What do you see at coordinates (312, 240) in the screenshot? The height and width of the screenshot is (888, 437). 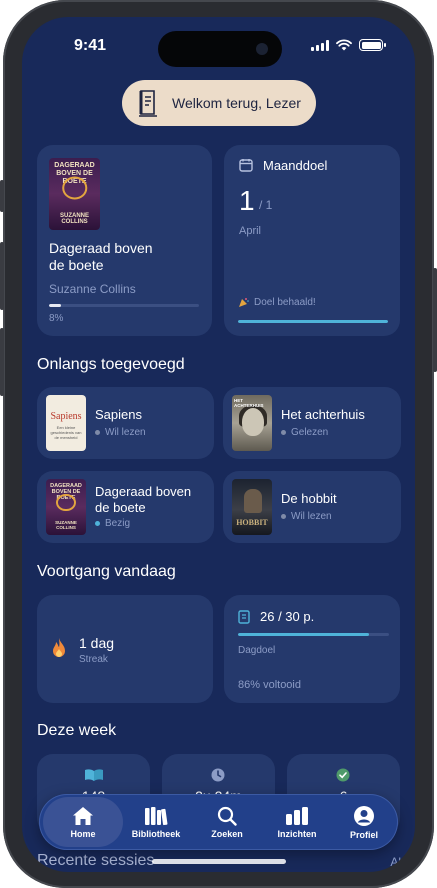 I see `monthly-goal-card: Maanddoel 1 / 1 April Doel behaald!` at bounding box center [312, 240].